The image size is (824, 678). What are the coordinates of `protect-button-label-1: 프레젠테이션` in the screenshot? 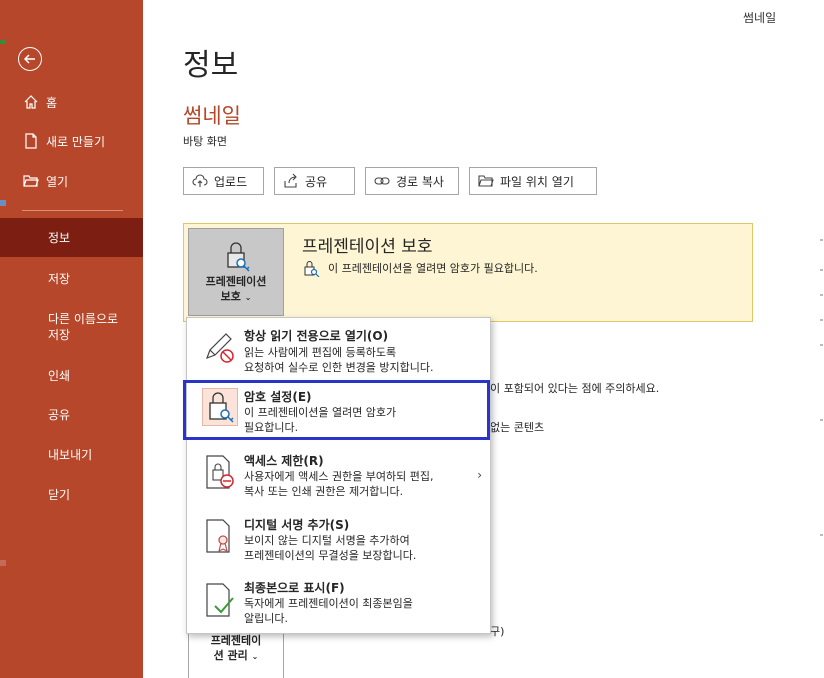 It's located at (236, 281).